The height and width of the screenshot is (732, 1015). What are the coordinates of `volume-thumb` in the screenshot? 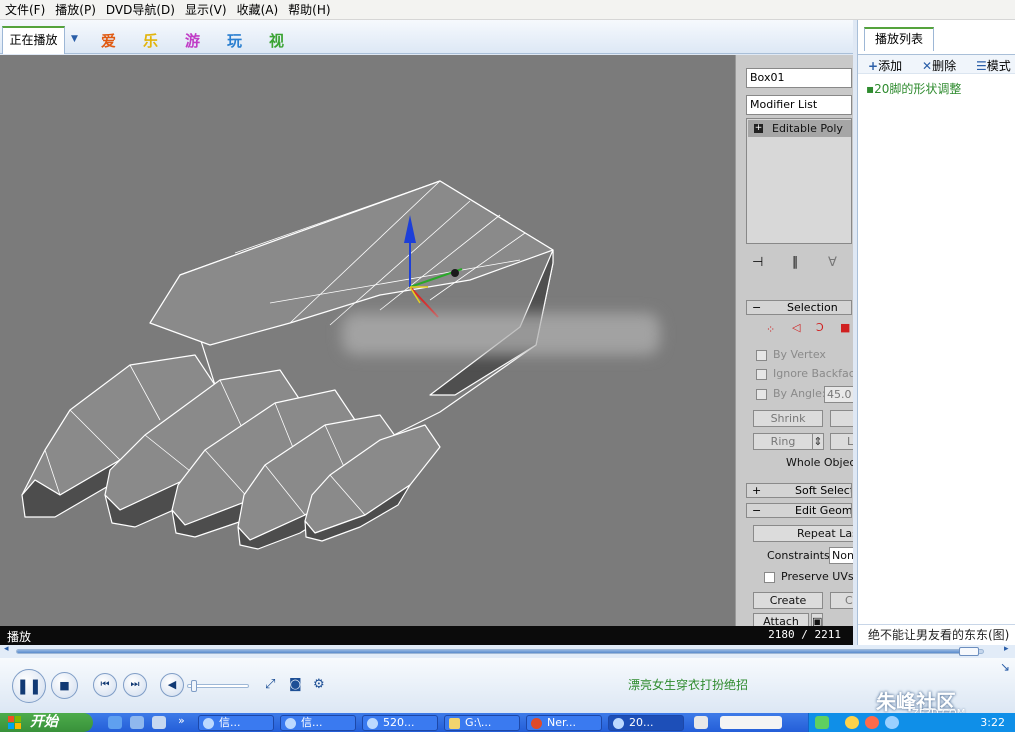 It's located at (193, 686).